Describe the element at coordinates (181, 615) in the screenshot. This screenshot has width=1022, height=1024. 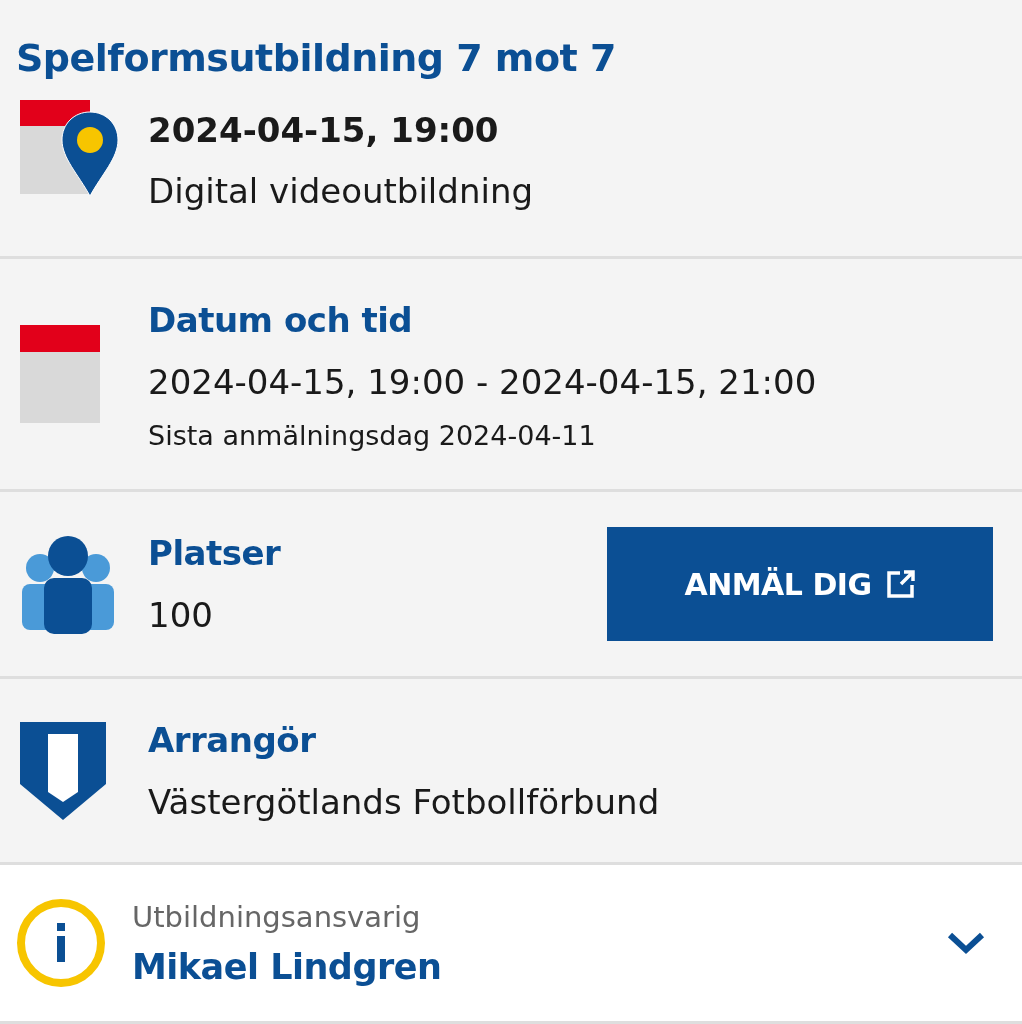
I see `section-value: 100` at that location.